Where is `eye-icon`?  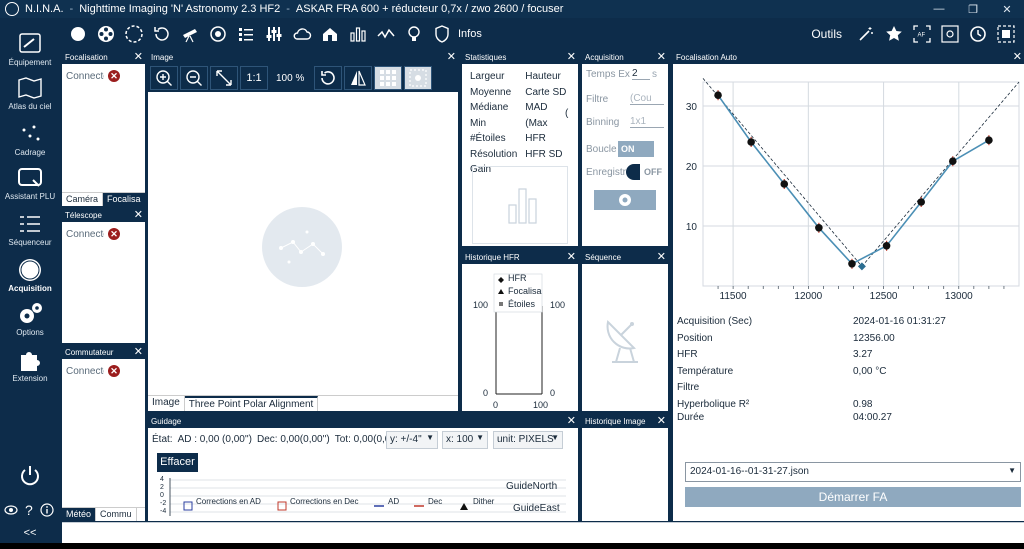
eye-icon is located at coordinates (11, 510).